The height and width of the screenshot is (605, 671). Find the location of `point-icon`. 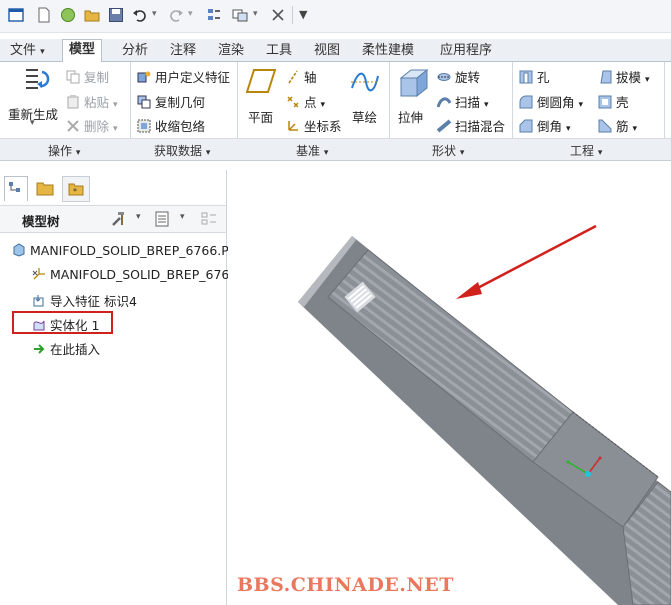

point-icon is located at coordinates (293, 102).